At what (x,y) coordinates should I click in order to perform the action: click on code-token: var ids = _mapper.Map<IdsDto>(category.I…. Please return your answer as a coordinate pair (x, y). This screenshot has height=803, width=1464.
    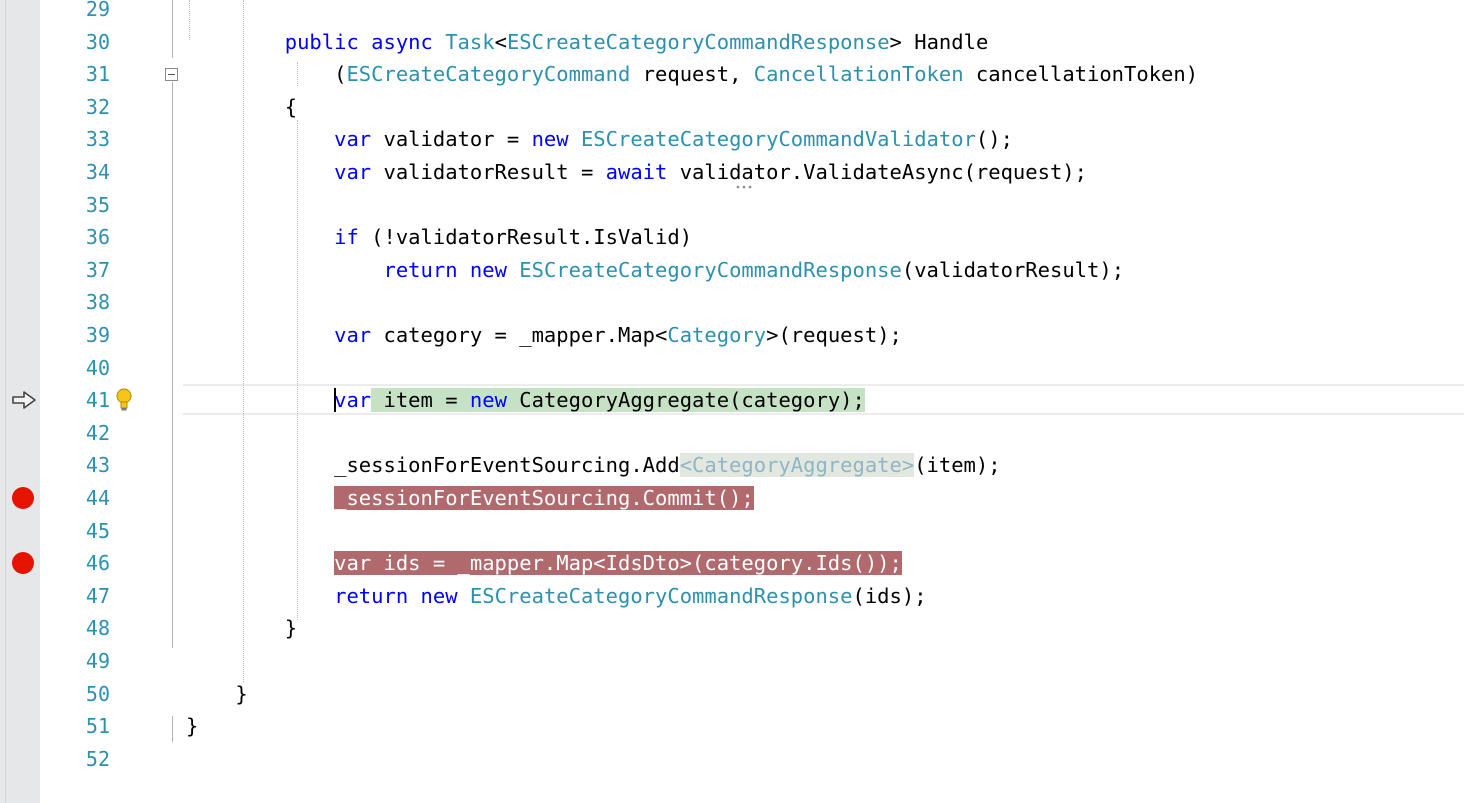
    Looking at the image, I should click on (618, 563).